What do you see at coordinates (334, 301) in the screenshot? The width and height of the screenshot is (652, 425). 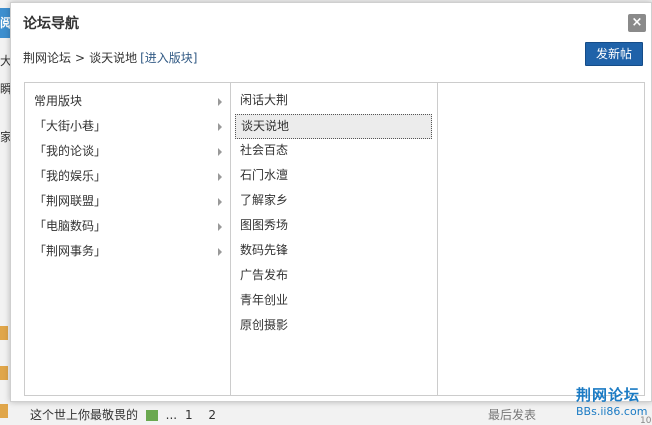 I see `forum-item: 青年创业` at bounding box center [334, 301].